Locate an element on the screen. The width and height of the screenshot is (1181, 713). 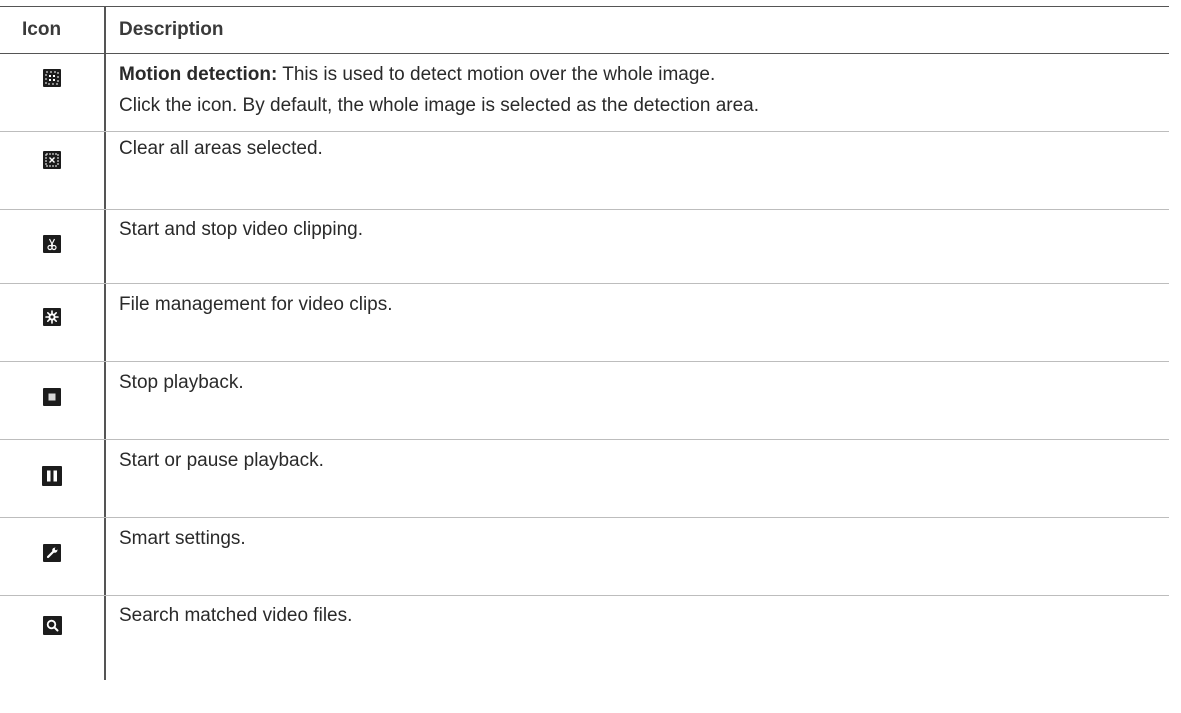
description-cell: Search matched video files. is located at coordinates (639, 616).